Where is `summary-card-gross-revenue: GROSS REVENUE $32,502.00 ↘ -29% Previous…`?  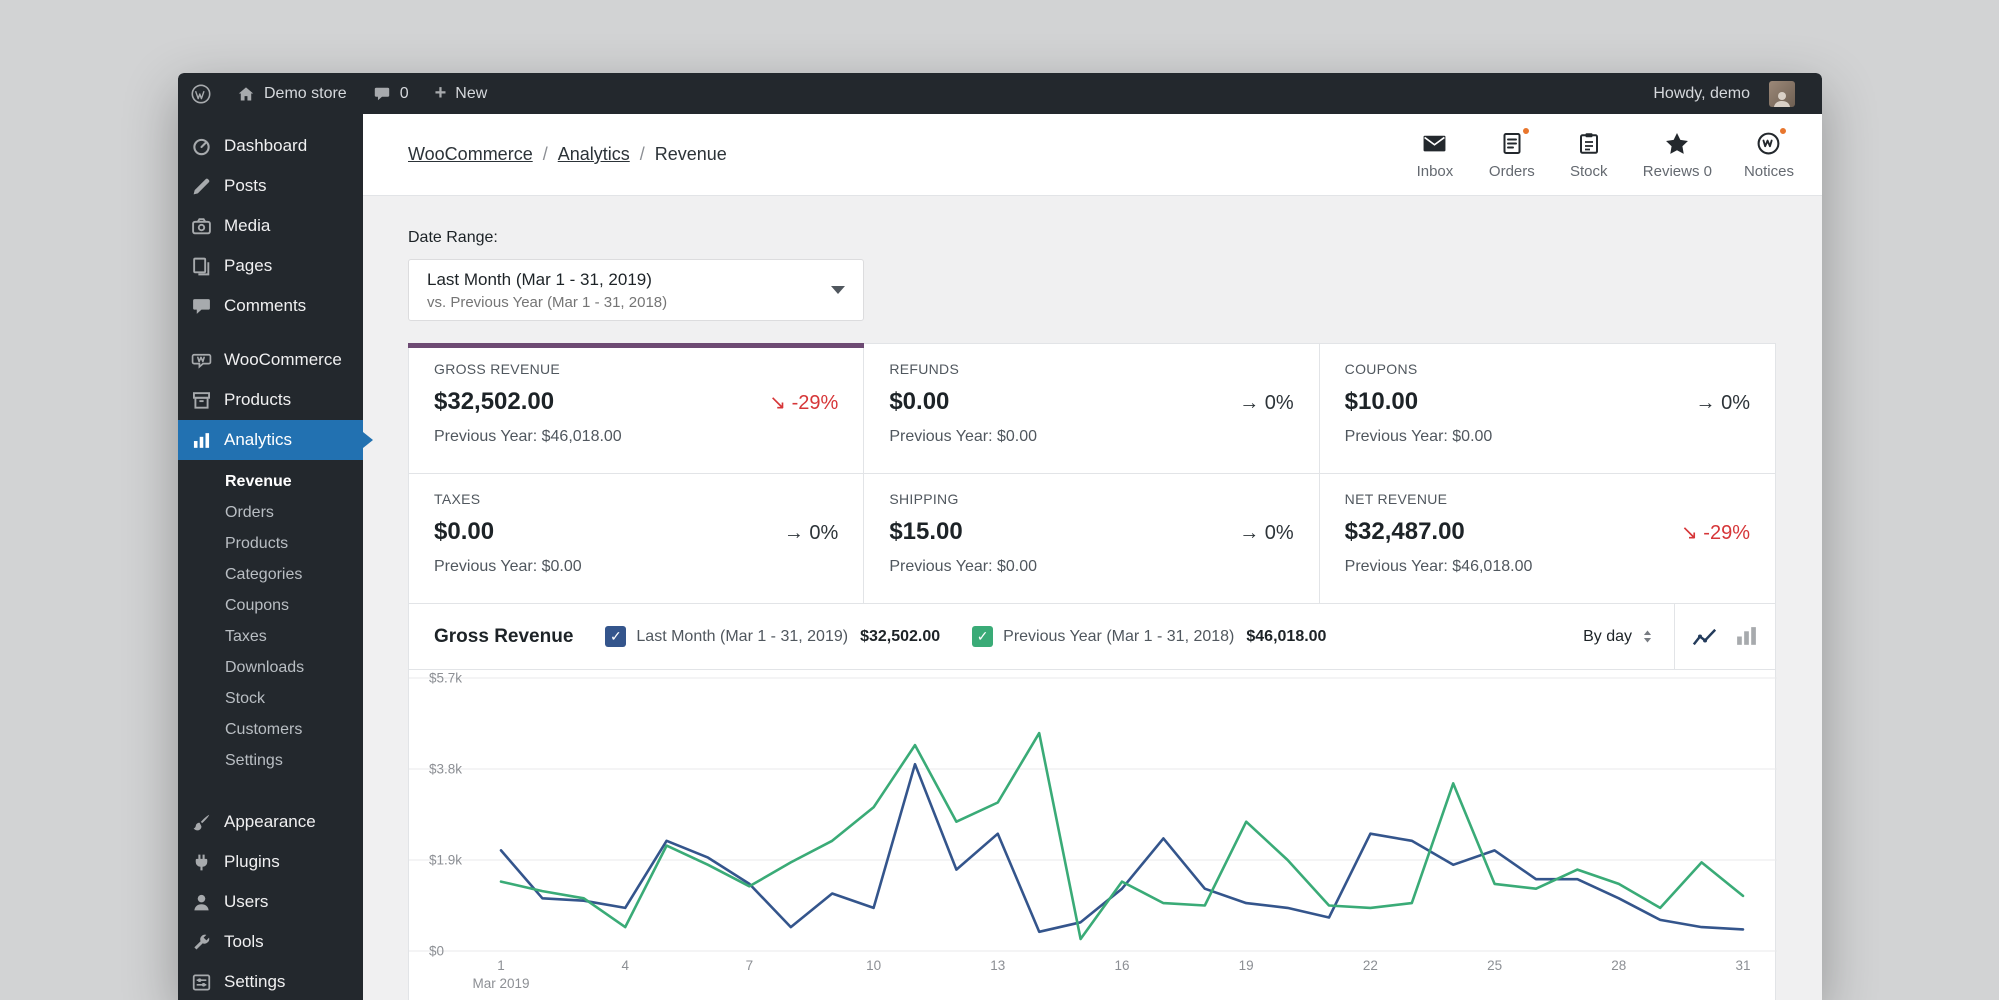
summary-card-gross-revenue: GROSS REVENUE $32,502.00 ↘ -29% Previous… is located at coordinates (636, 408).